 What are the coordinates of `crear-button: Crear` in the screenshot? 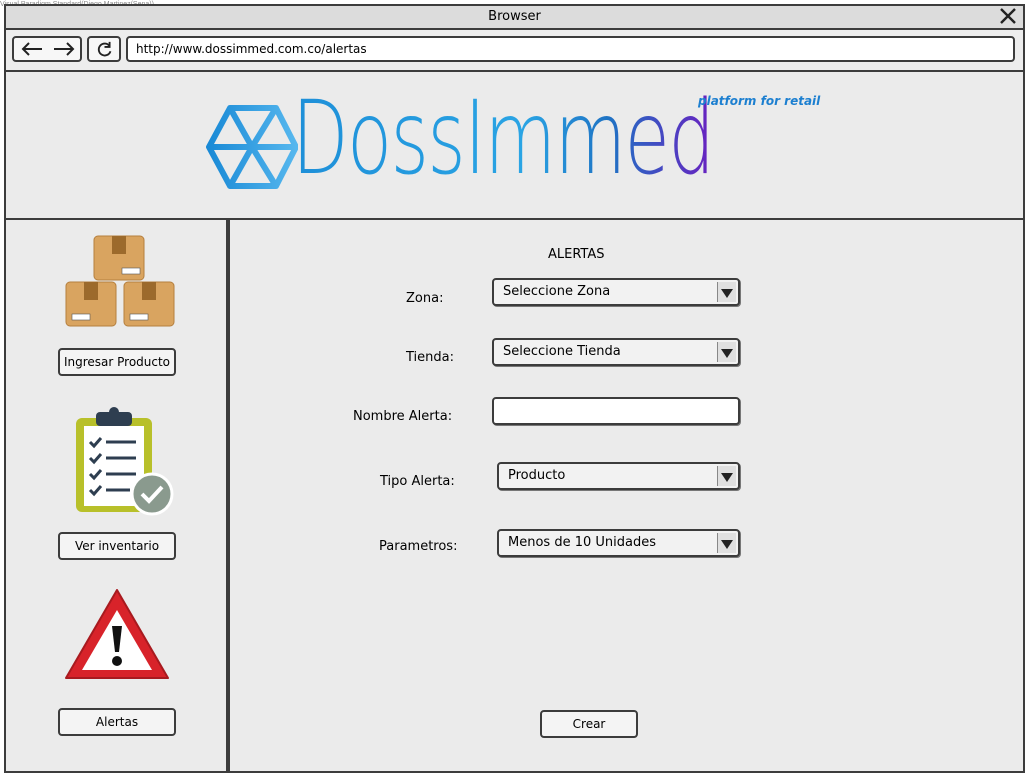 It's located at (589, 724).